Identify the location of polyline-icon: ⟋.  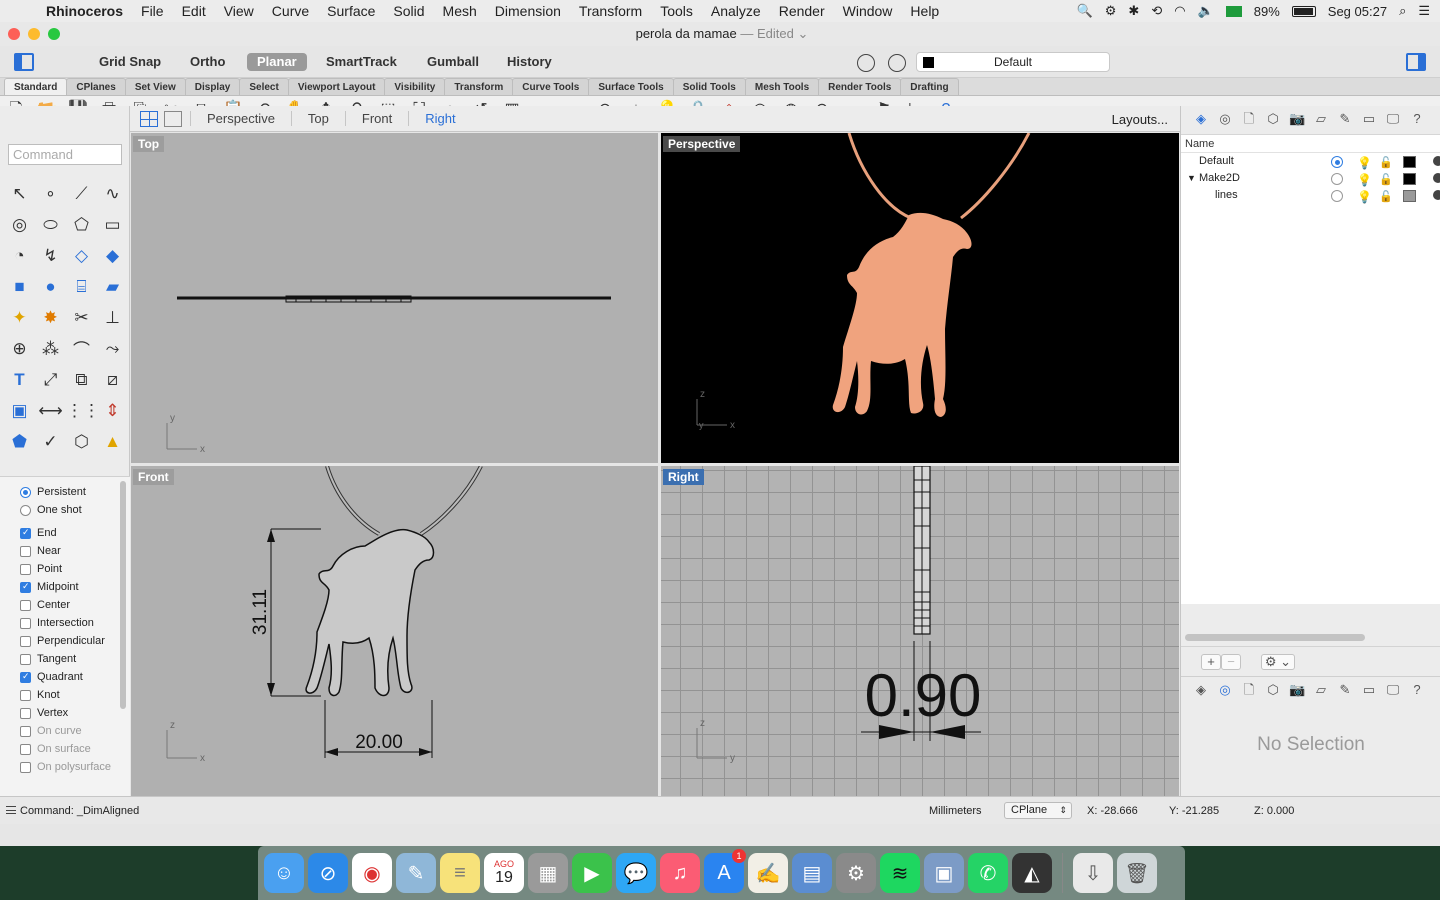
(81, 194).